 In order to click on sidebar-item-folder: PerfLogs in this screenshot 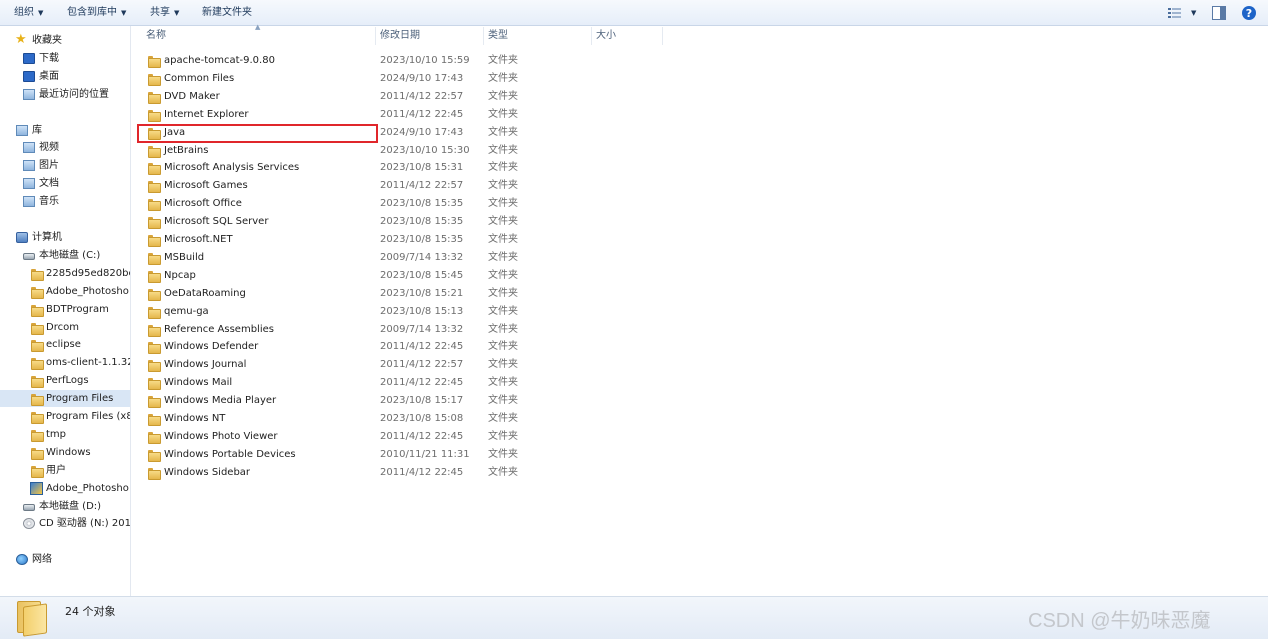, I will do `click(65, 380)`.